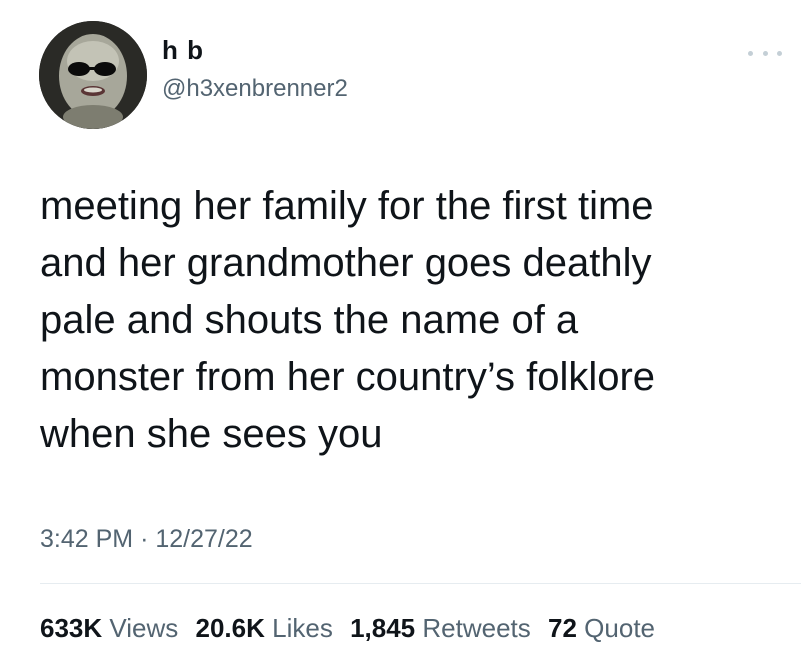  I want to click on quotes-label: Quote, so click(619, 628).